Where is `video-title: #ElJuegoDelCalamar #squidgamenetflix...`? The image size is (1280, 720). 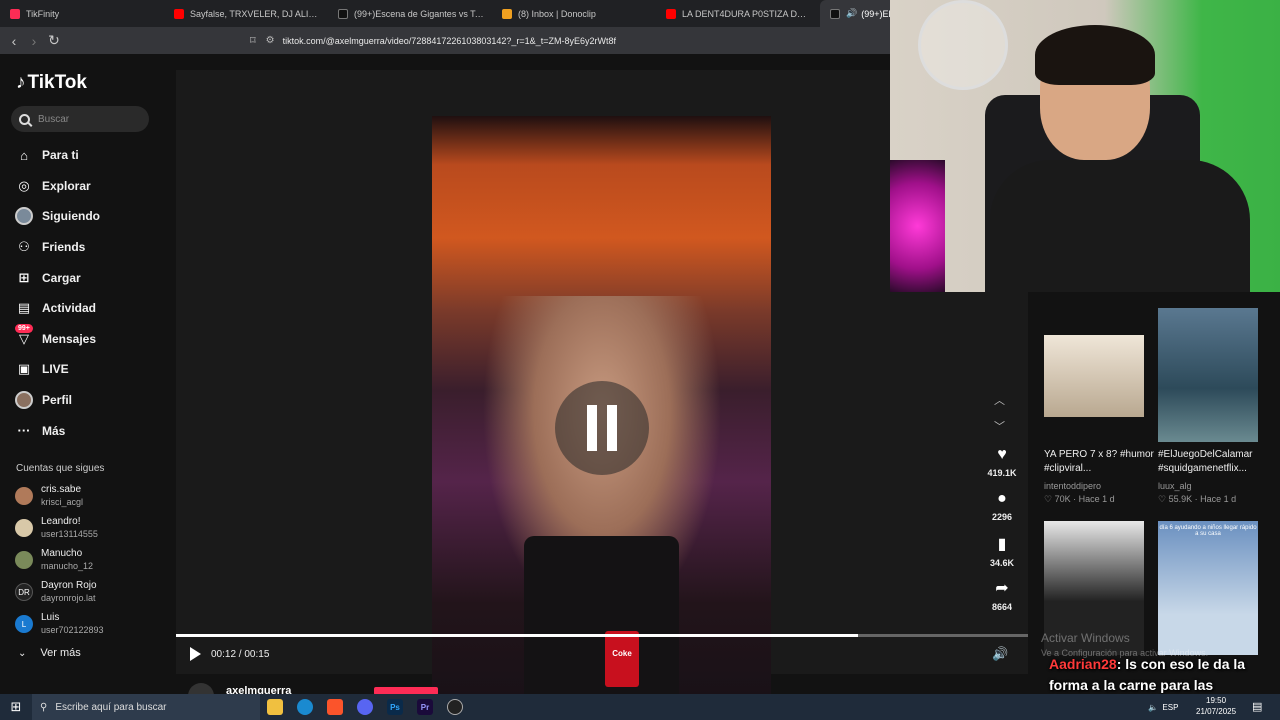
video-title: #ElJuegoDelCalamar #squidgamenetflix... is located at coordinates (1213, 462).